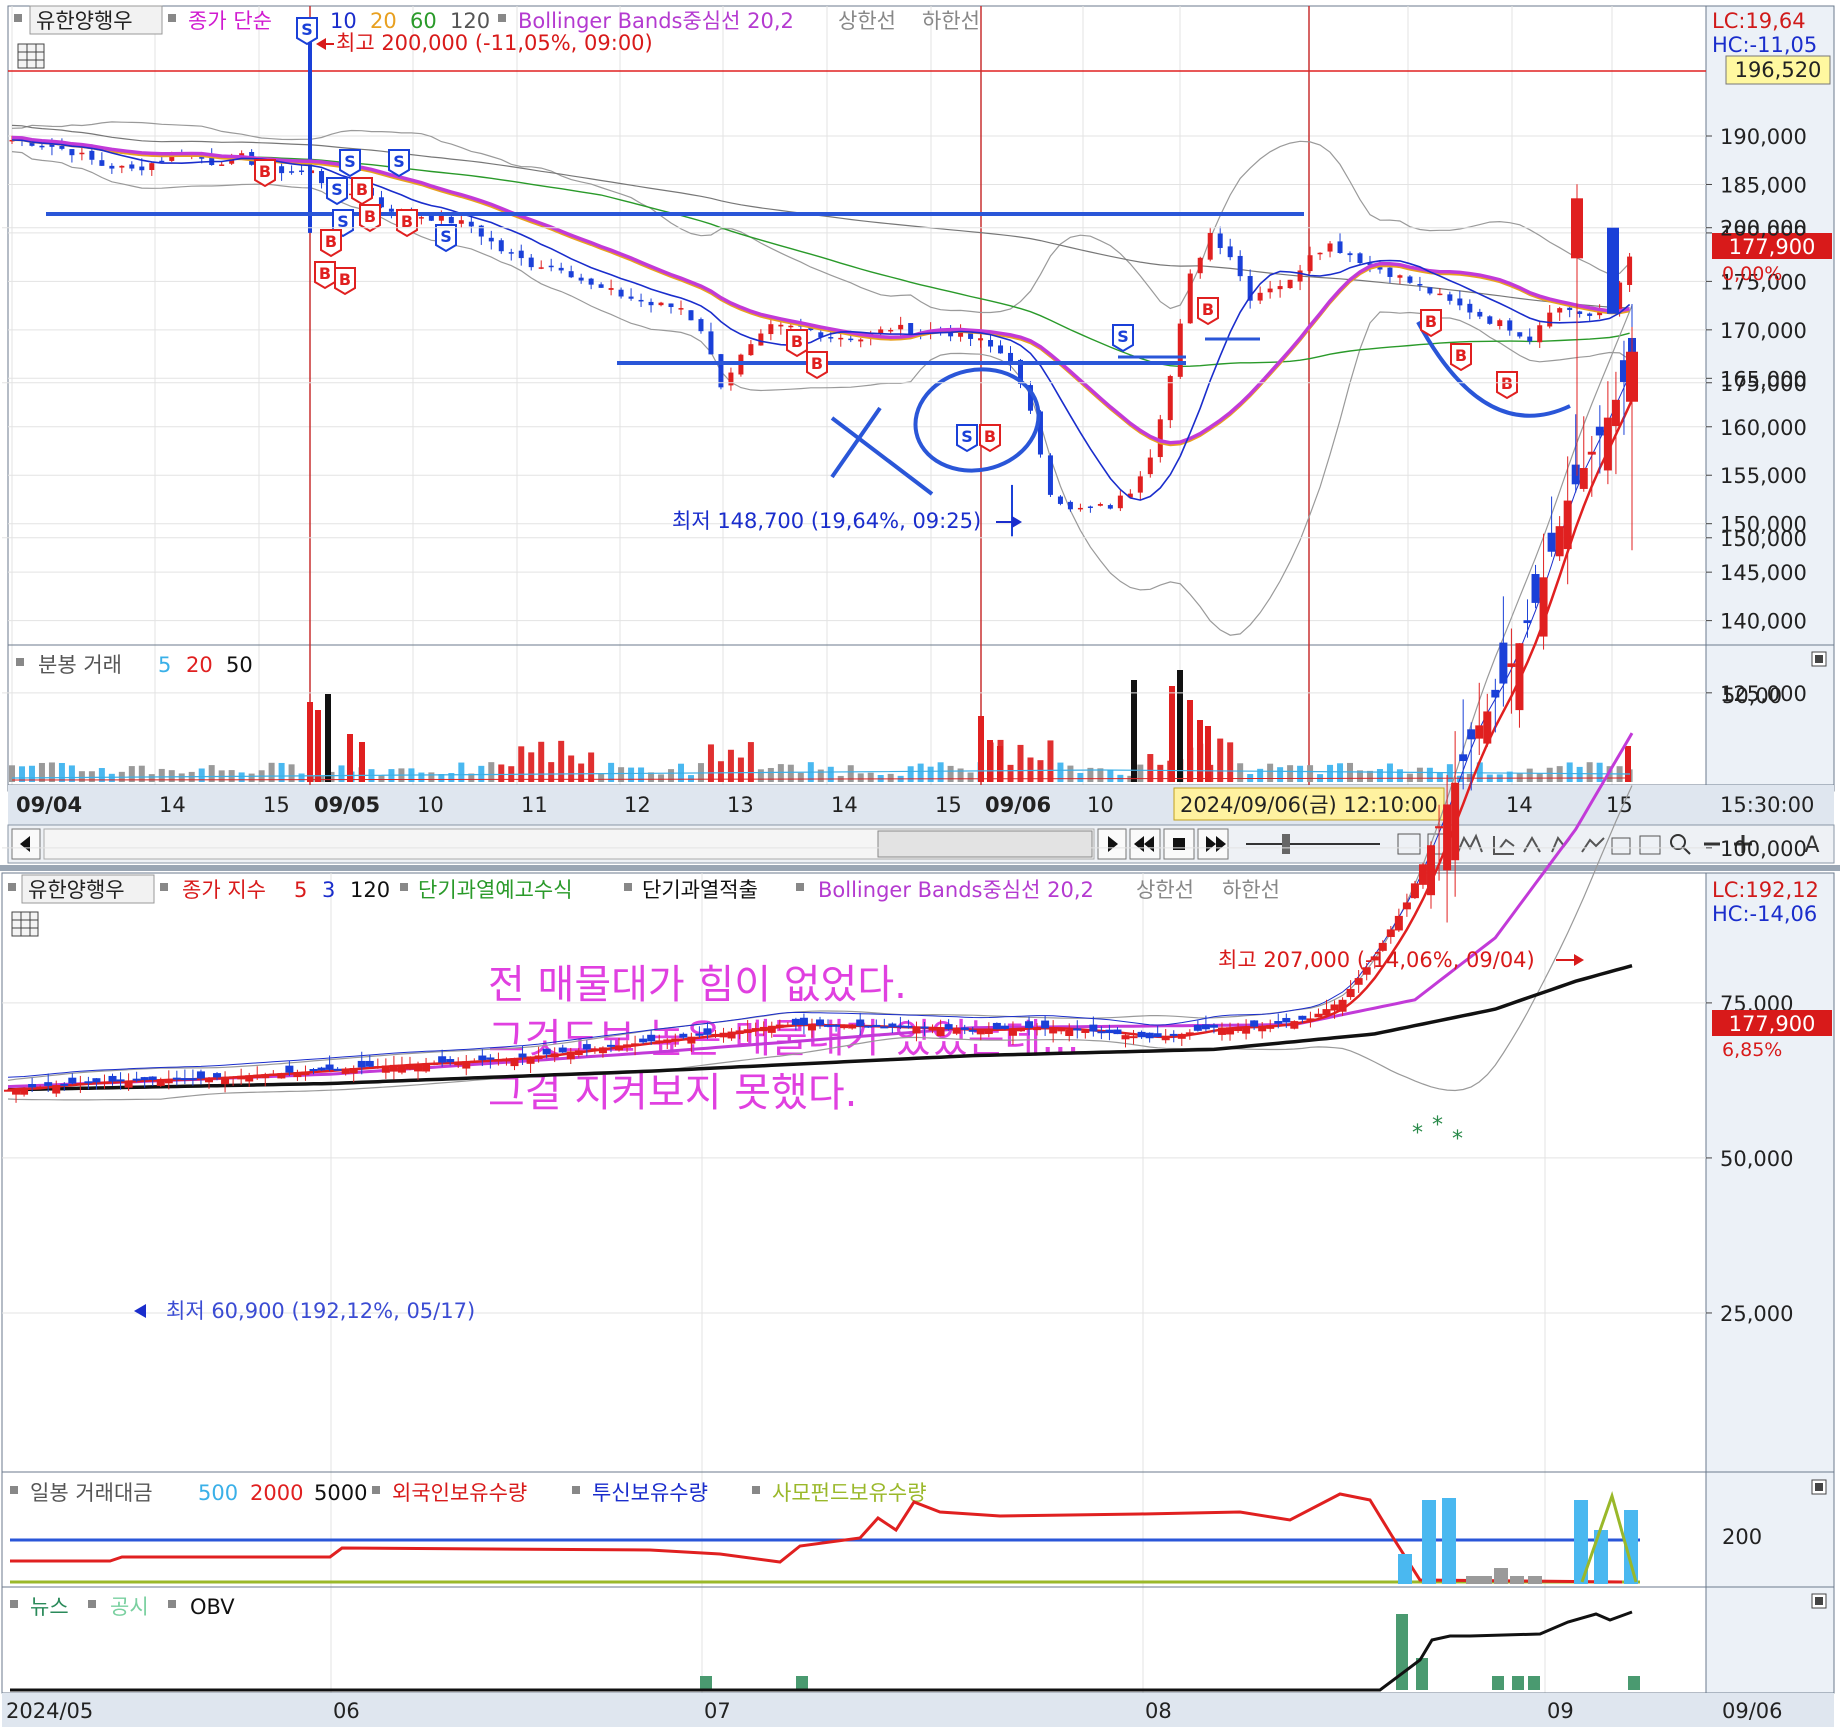 The width and height of the screenshot is (1840, 1736). What do you see at coordinates (230, 21) in the screenshot?
I see `price-type-label: 종가 단순` at bounding box center [230, 21].